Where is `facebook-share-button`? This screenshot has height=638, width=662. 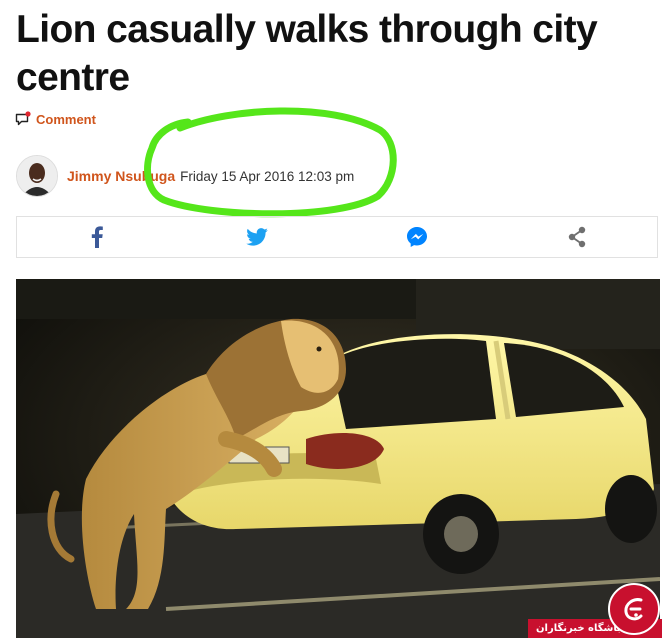 facebook-share-button is located at coordinates (97, 237).